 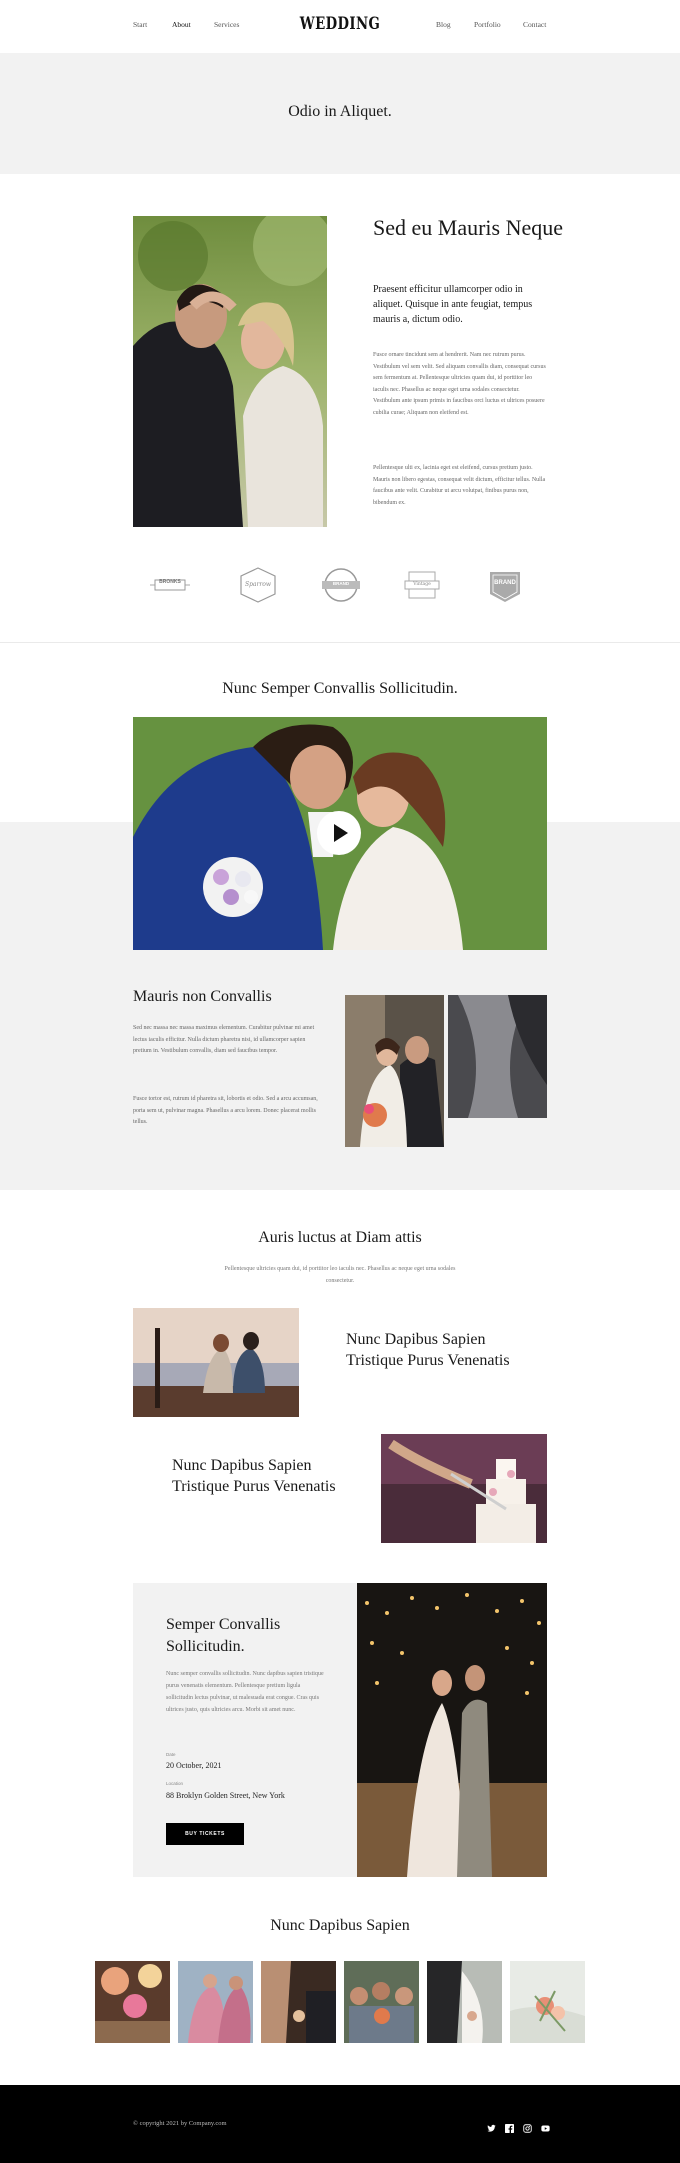 What do you see at coordinates (225, 1795) in the screenshot?
I see `event-location: 88 Broklyn Golden Street, New York` at bounding box center [225, 1795].